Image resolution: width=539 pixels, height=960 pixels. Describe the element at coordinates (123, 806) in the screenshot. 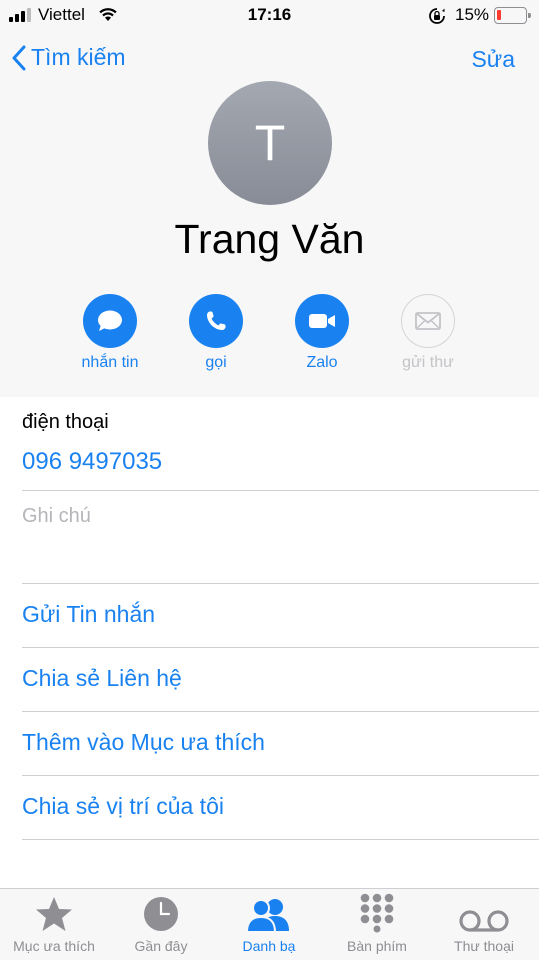

I see `share-location-link: Chia sẻ vị trí của tôi` at that location.